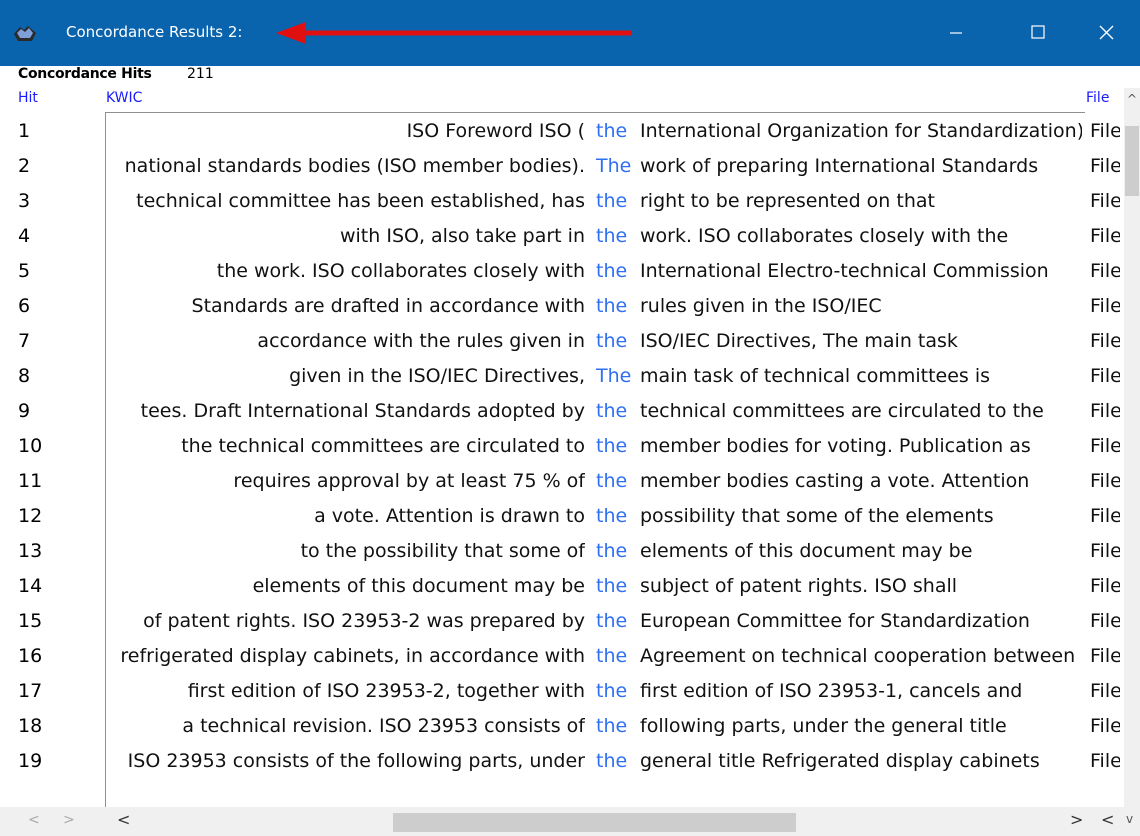  I want to click on right-context: possibility that some of the elements, so click(817, 516).